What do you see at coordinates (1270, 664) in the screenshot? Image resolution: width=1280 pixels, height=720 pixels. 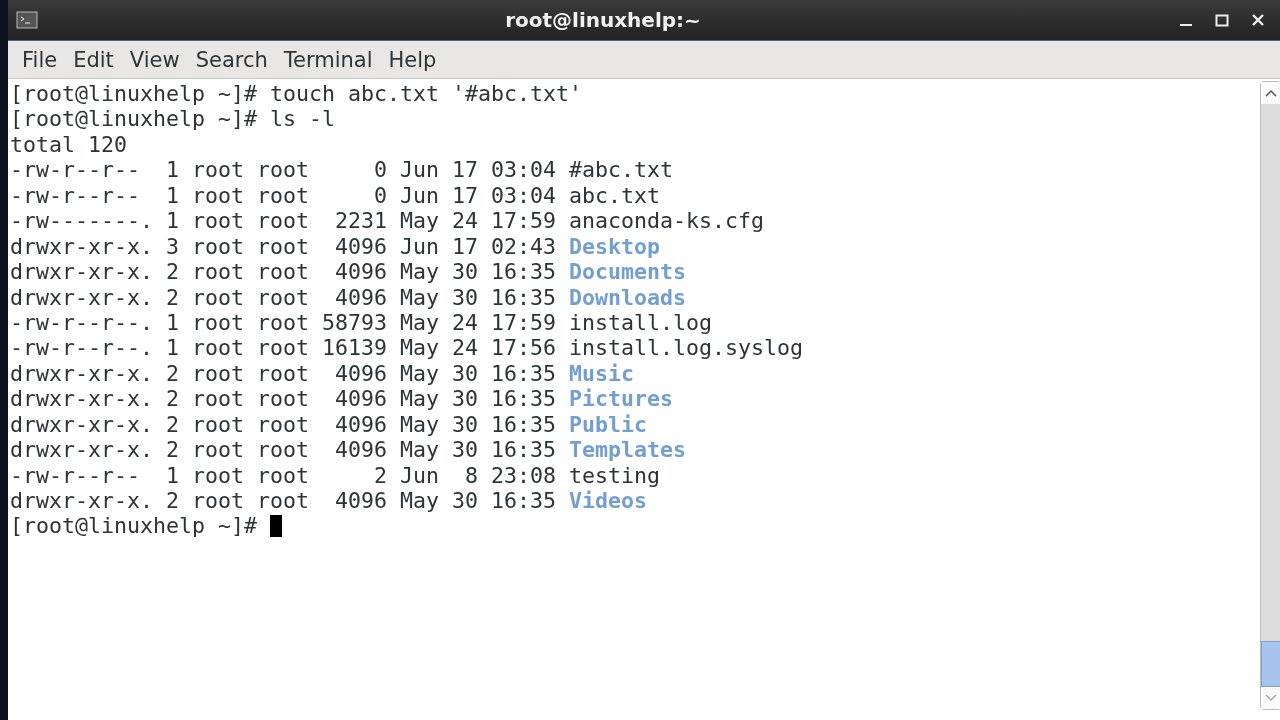 I see `scroll-thumb` at bounding box center [1270, 664].